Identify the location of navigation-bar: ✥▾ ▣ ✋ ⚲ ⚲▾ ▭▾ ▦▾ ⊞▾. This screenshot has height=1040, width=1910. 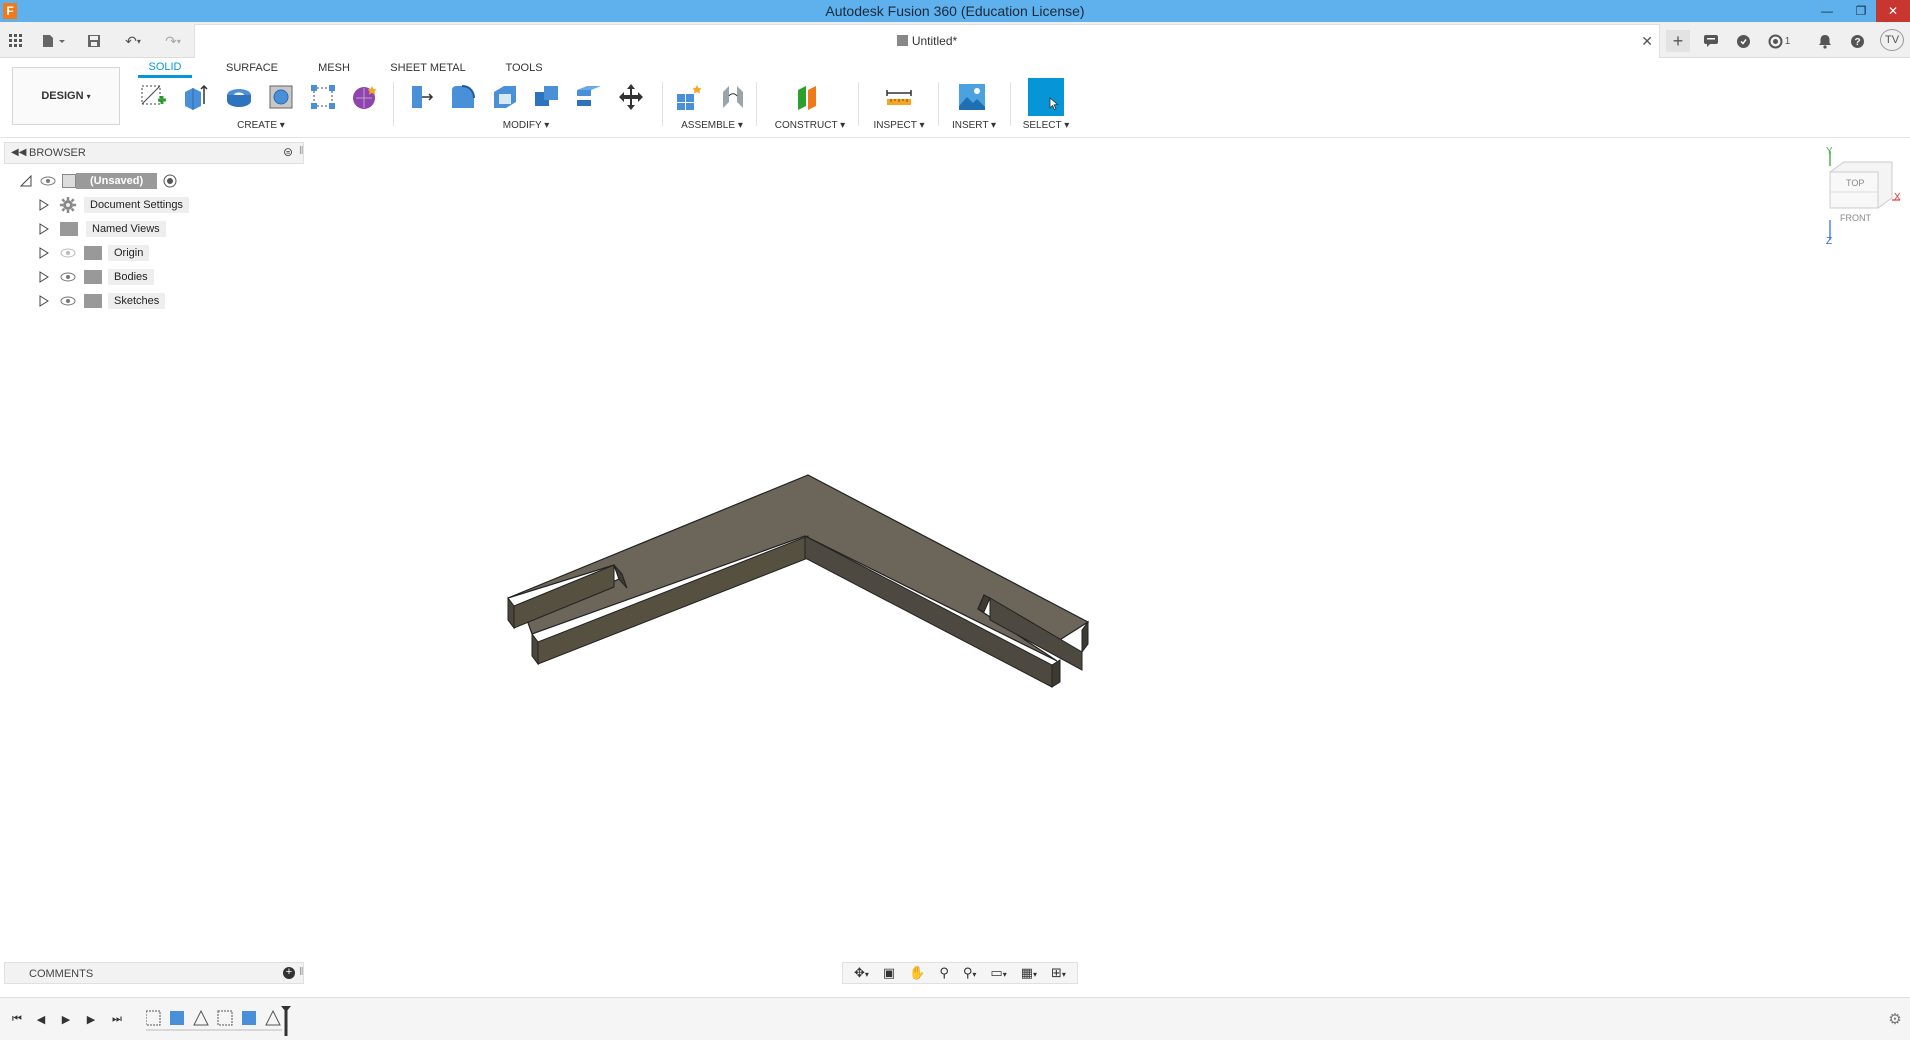
(960, 973).